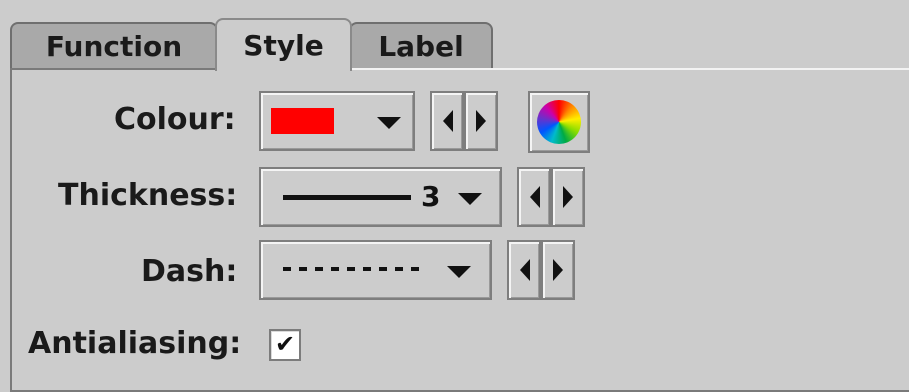  What do you see at coordinates (630, 69) in the screenshot?
I see `tab-strip-highlight` at bounding box center [630, 69].